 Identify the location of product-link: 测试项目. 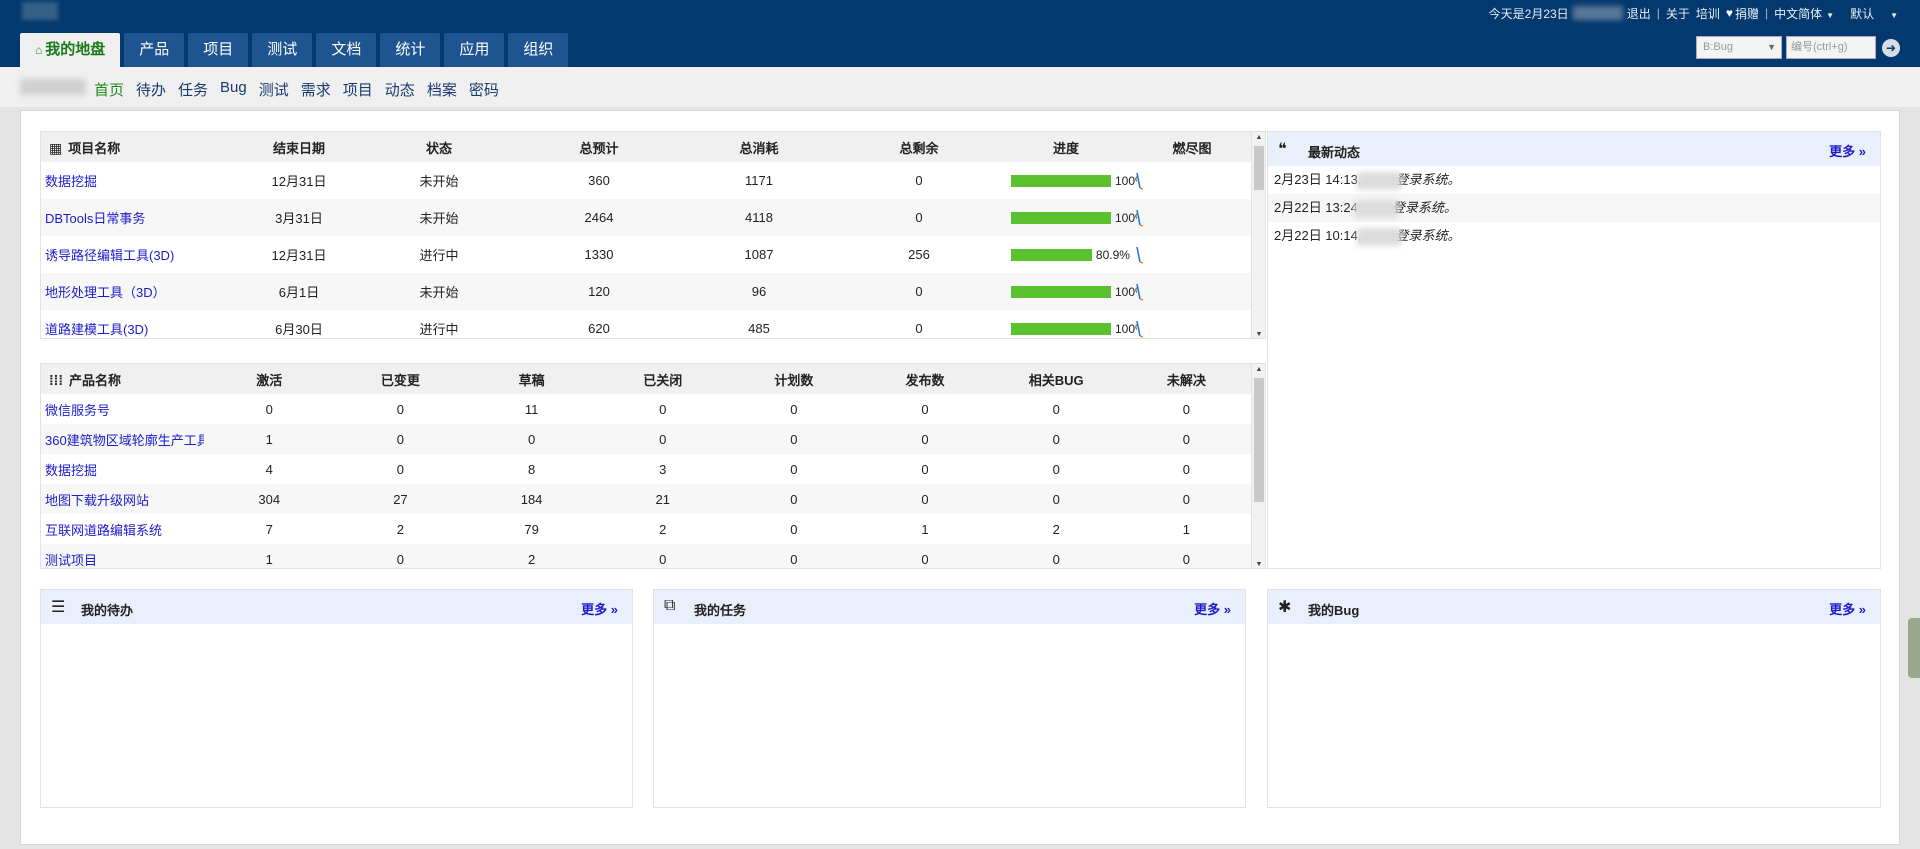
(122, 556).